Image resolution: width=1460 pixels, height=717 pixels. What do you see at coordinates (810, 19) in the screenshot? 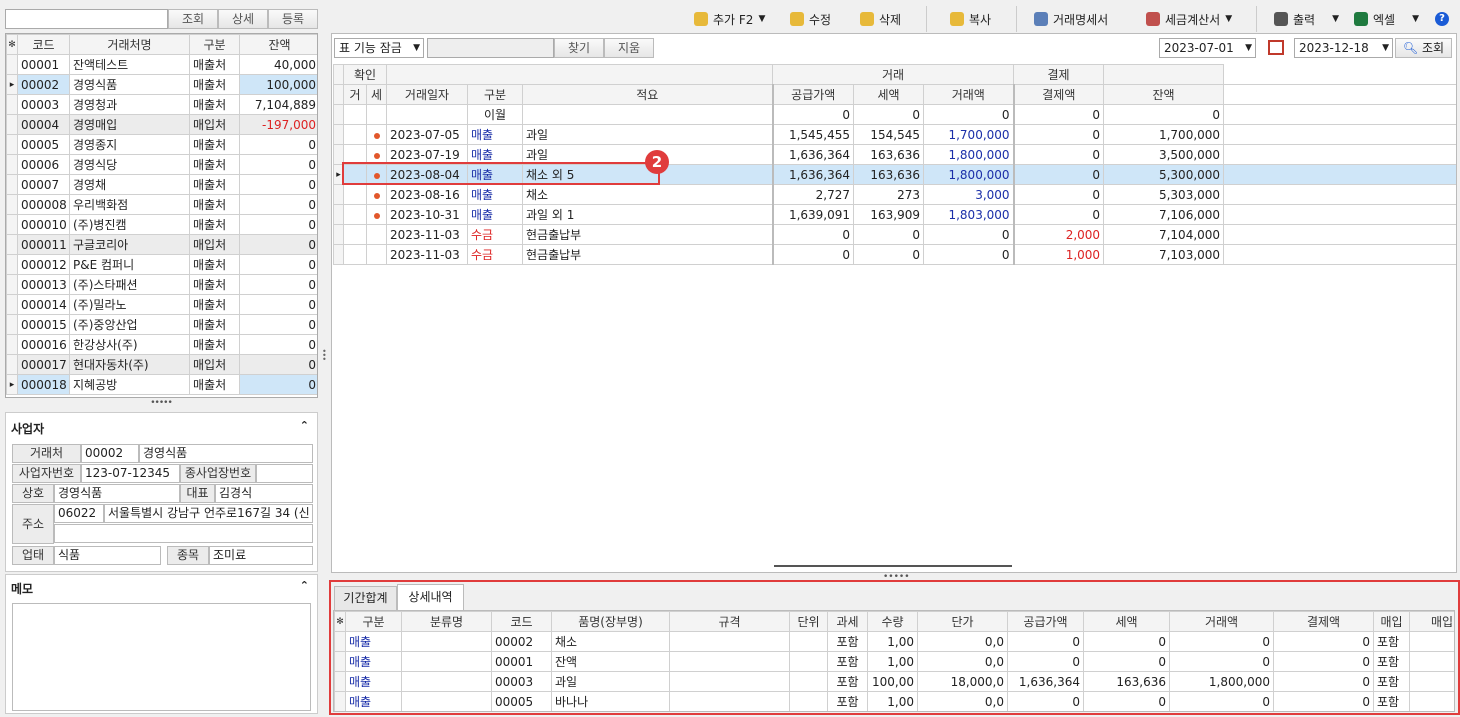
I see `edit-button: 수정` at bounding box center [810, 19].